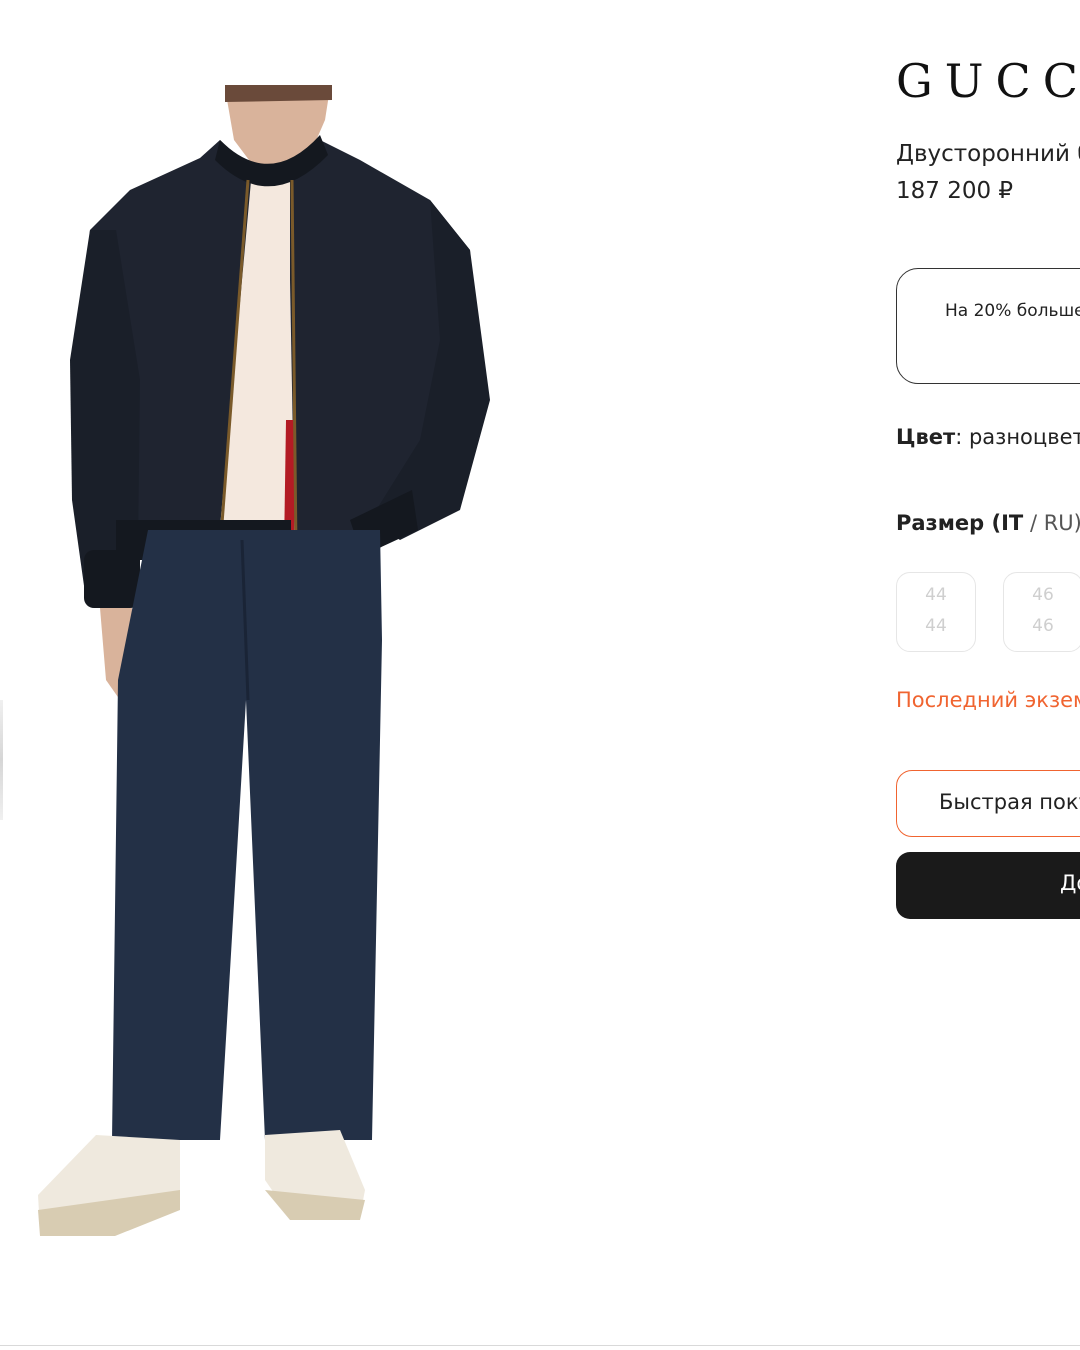 This screenshot has width=1080, height=1350. What do you see at coordinates (955, 191) in the screenshot?
I see `product-price: 187 200 ₽` at bounding box center [955, 191].